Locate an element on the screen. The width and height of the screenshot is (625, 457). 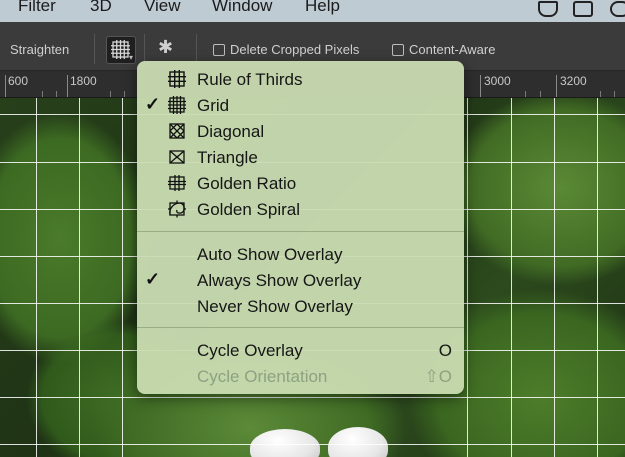
straighten-label: Straighten is located at coordinates (39, 49).